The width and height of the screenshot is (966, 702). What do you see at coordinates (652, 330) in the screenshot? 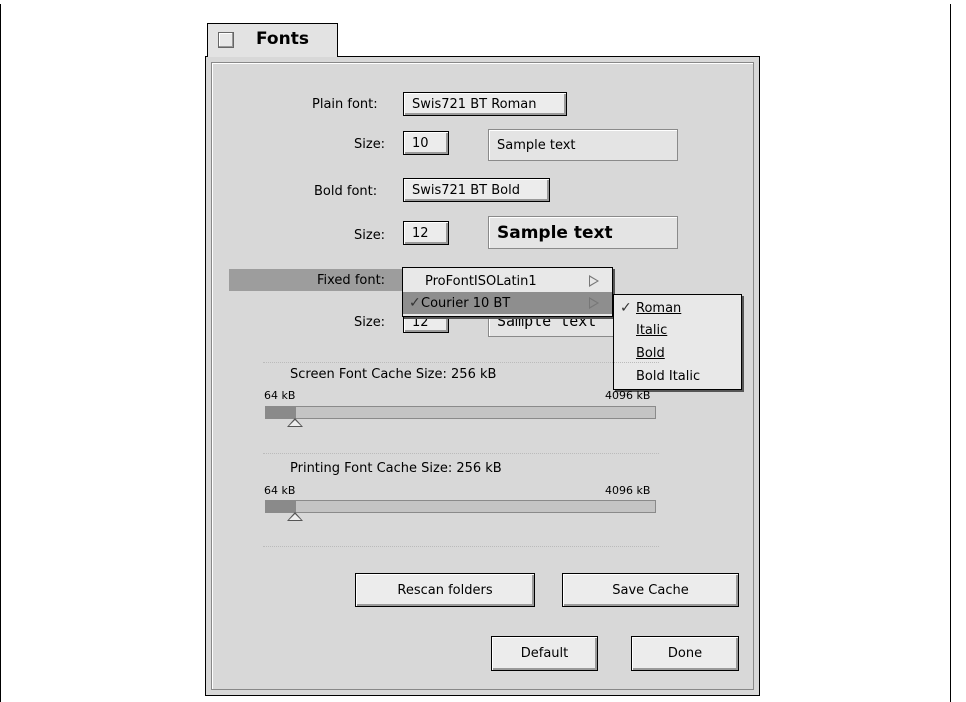
I see `menu-item-label: Italic` at bounding box center [652, 330].